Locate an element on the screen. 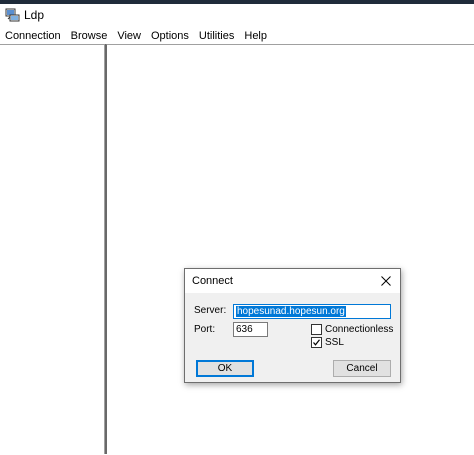 The width and height of the screenshot is (474, 455). close-icon is located at coordinates (386, 281).